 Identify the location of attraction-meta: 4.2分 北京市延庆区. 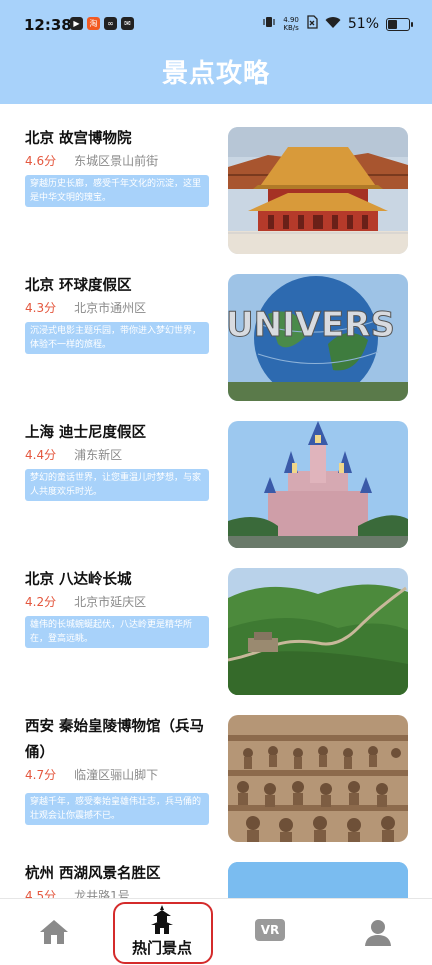
(85, 601).